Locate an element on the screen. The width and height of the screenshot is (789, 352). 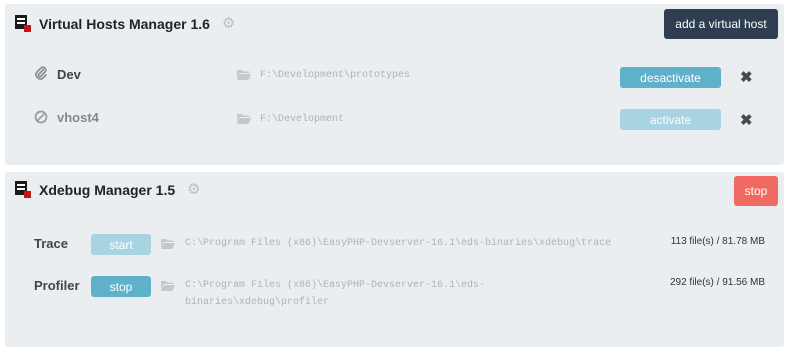
trace-label: Trace is located at coordinates (51, 243).